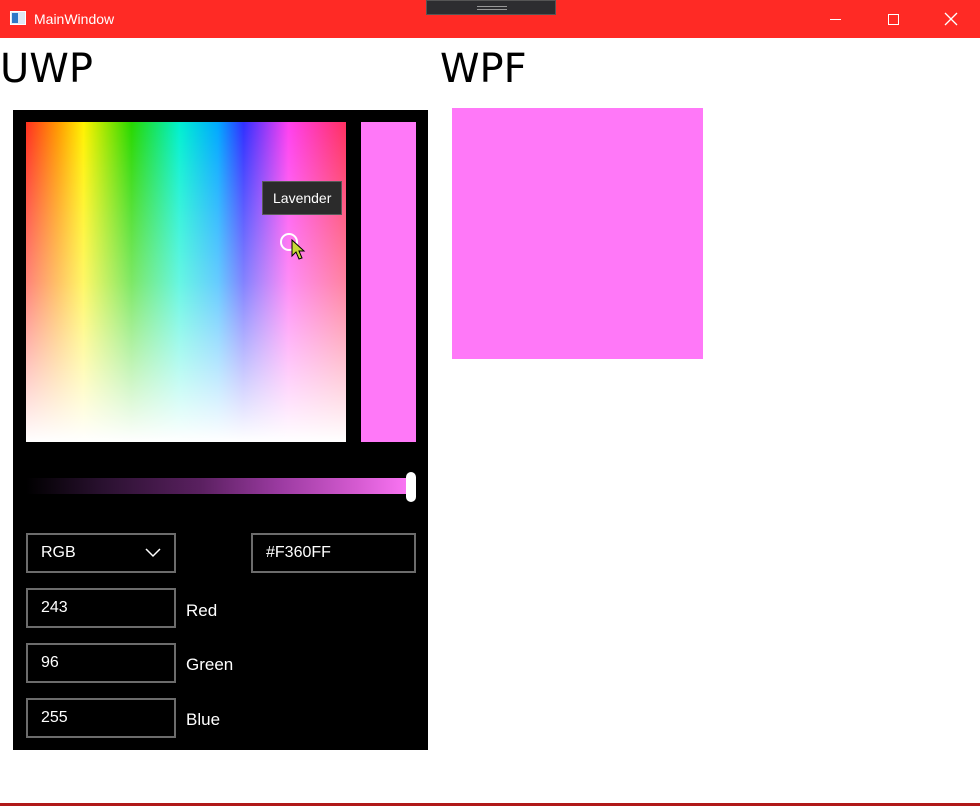 This screenshot has width=980, height=806. I want to click on color-name-tooltip: Lavender, so click(302, 198).